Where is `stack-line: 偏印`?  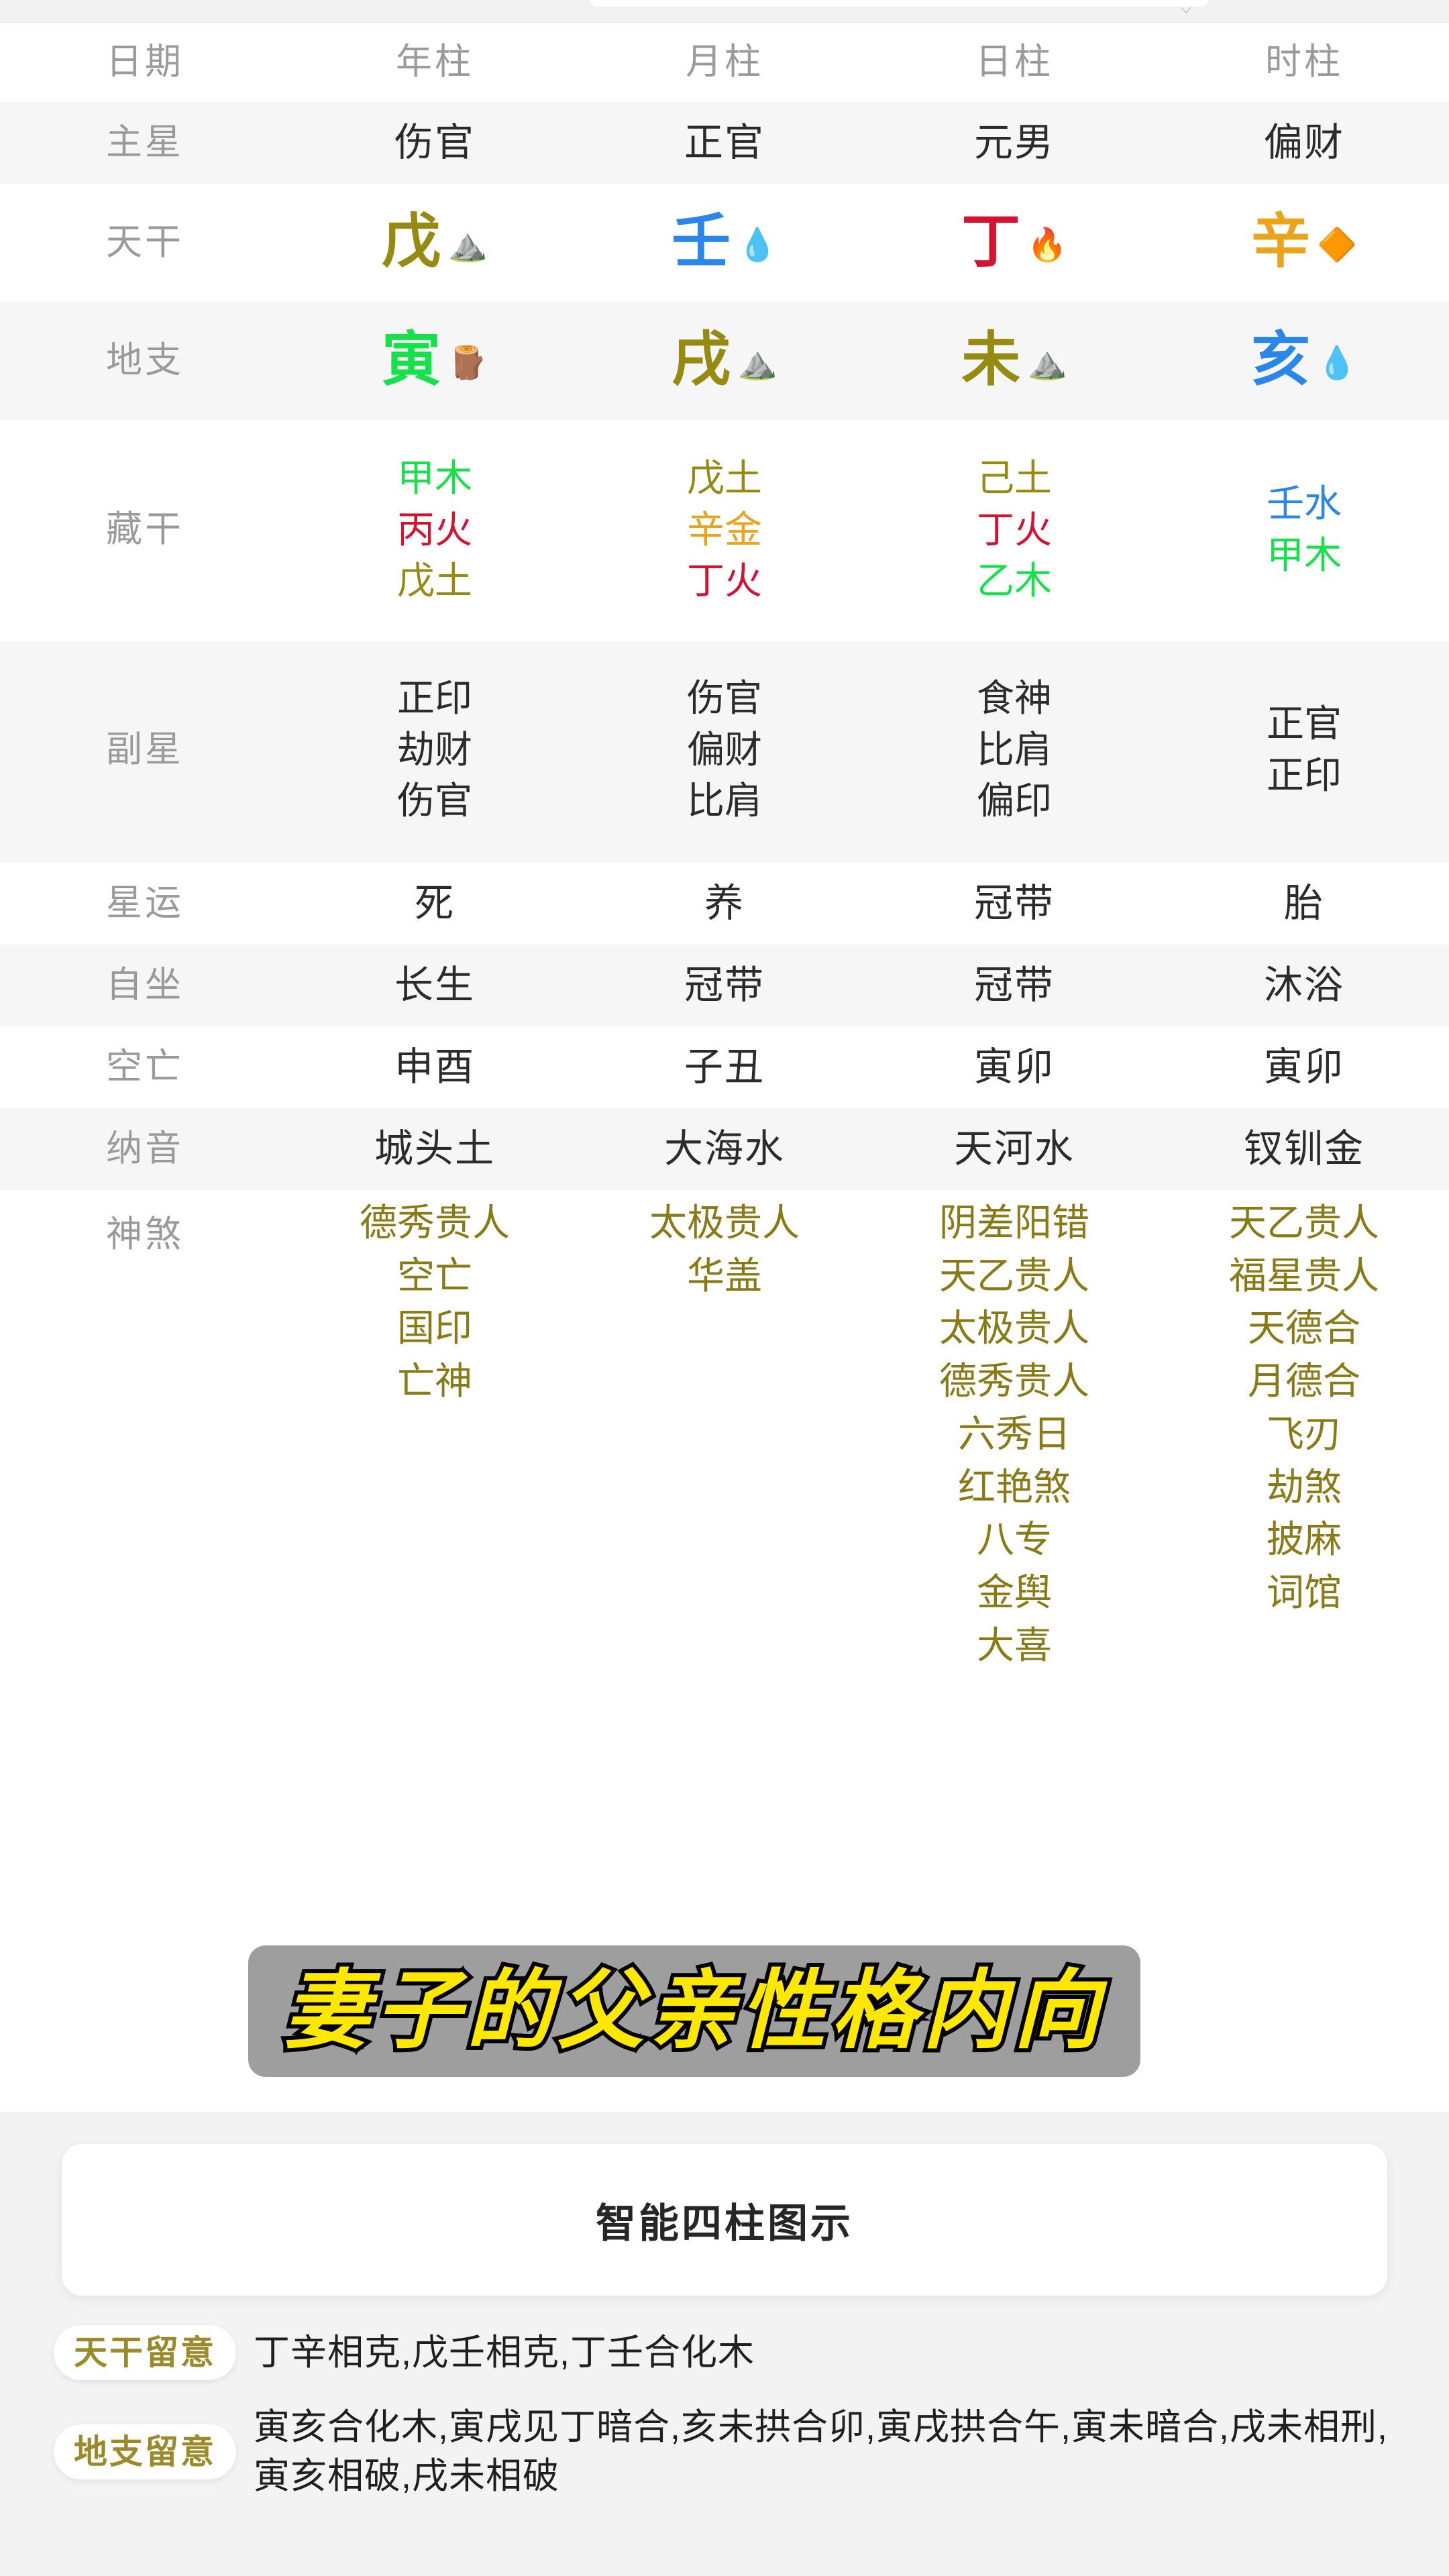 stack-line: 偏印 is located at coordinates (1014, 801).